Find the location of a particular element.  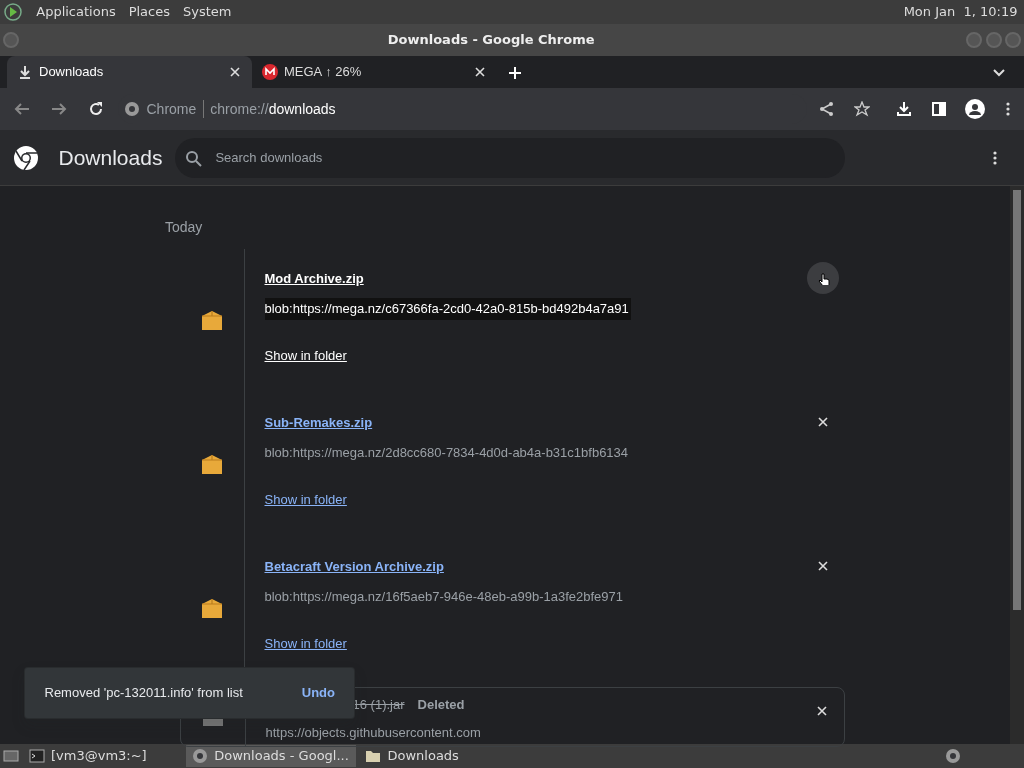

menu-item: Applications is located at coordinates (76, 12).